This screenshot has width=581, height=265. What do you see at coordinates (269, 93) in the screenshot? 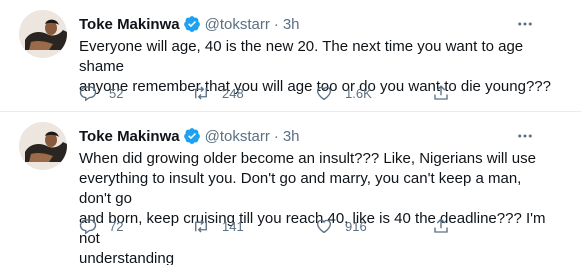
I see `action-bar: 52 248 1.6K` at bounding box center [269, 93].